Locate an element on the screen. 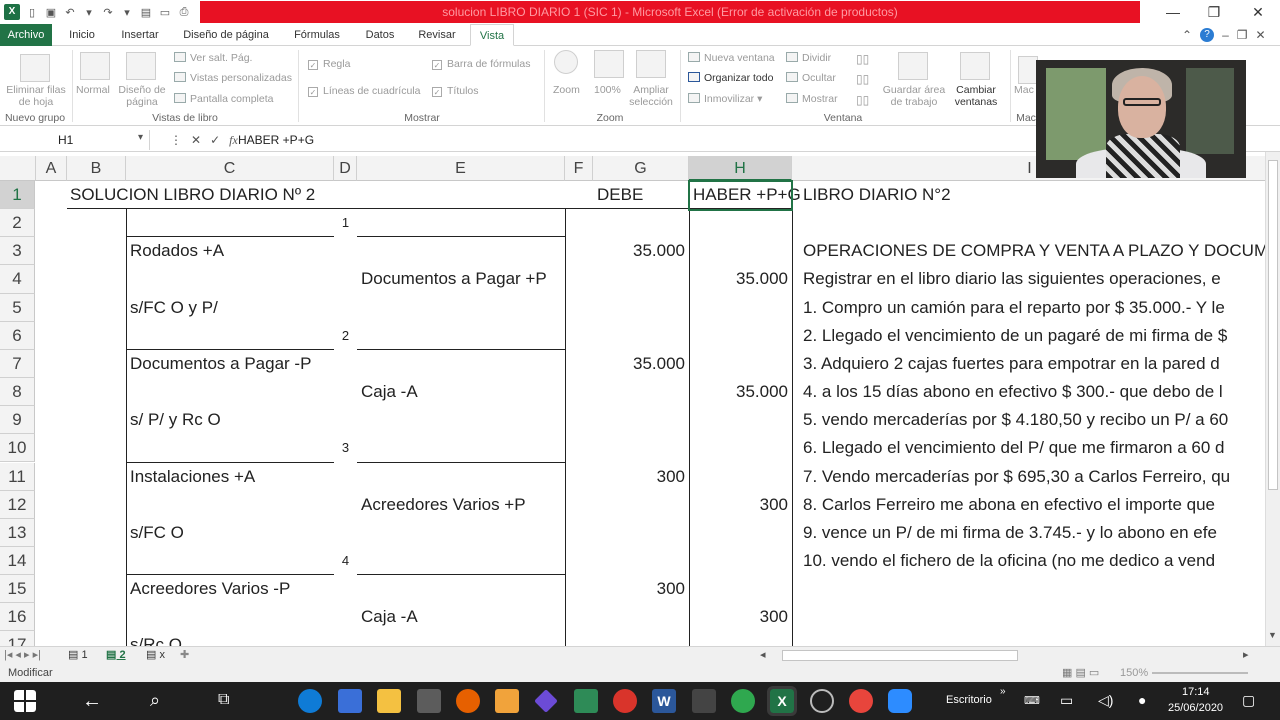 Image resolution: width=1280 pixels, height=720 pixels. row-header-6: 6 is located at coordinates (17, 335).